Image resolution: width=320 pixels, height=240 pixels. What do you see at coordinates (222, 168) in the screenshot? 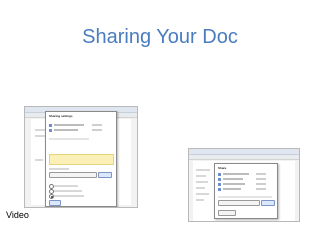
I see `dialog-title: Share` at bounding box center [222, 168].